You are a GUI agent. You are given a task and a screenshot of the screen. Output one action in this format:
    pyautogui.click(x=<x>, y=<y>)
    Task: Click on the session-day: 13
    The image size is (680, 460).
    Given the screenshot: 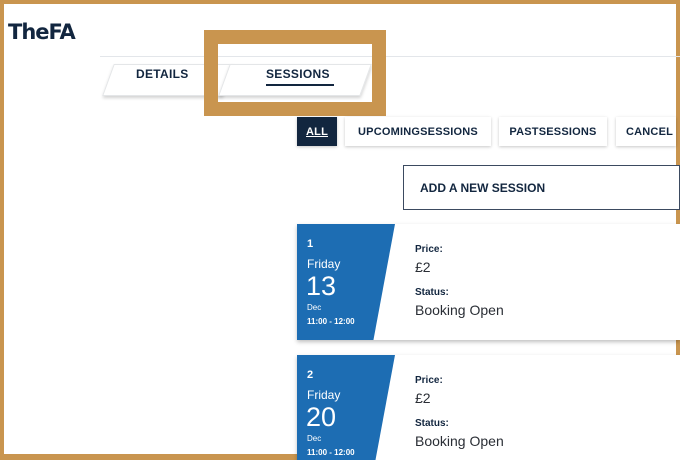 What is the action you would take?
    pyautogui.click(x=321, y=286)
    